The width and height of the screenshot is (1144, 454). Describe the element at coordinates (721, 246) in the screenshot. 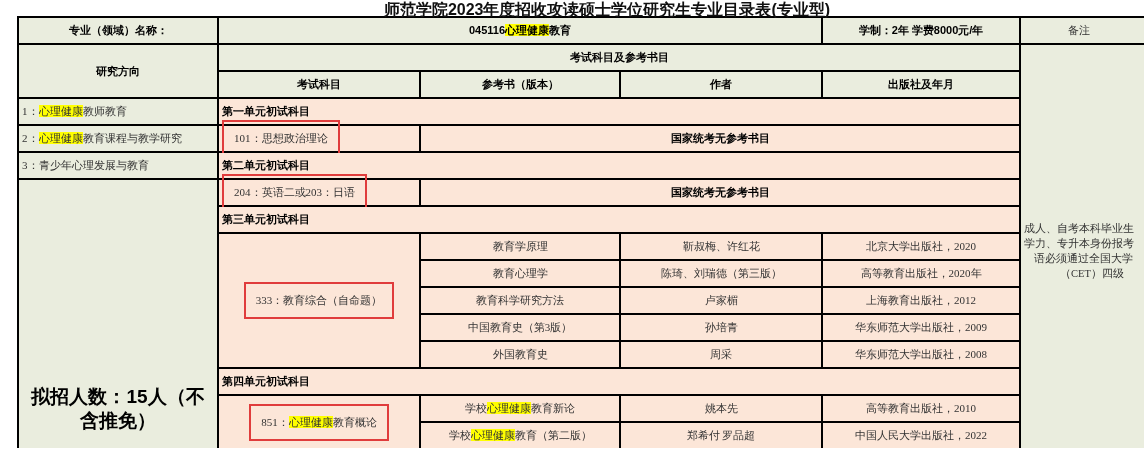

I see `book-author: 靳叔梅、许红花` at that location.